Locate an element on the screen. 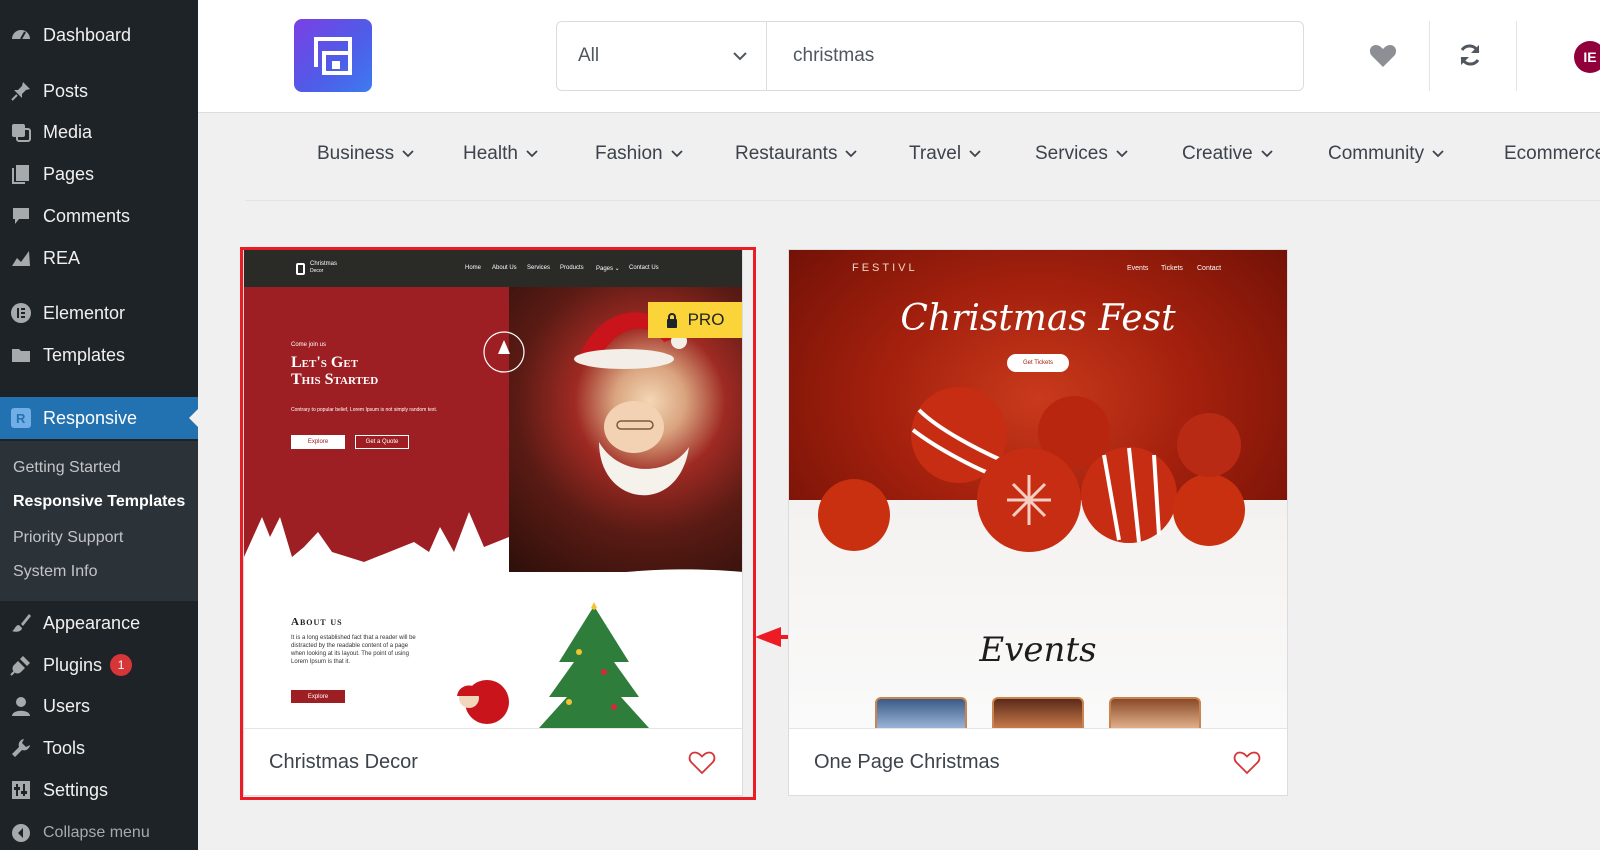 This screenshot has width=1600, height=850. menu-tools-label: Tools is located at coordinates (64, 747).